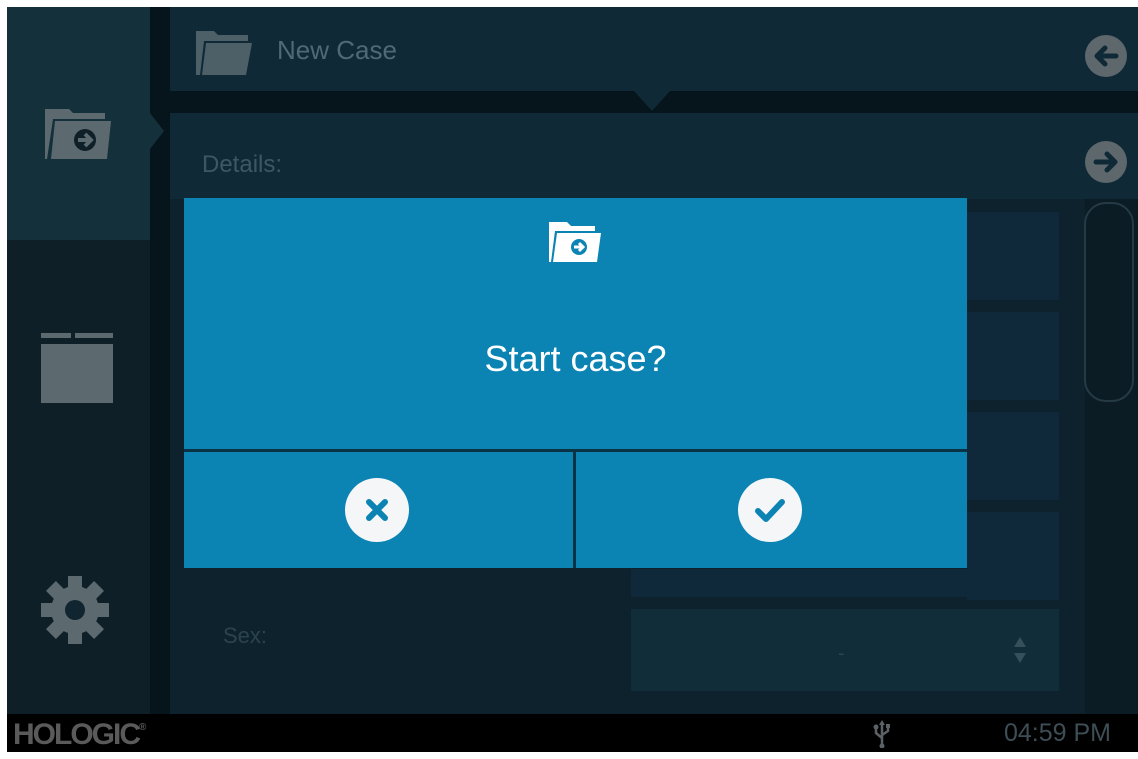 The height and width of the screenshot is (759, 1138). What do you see at coordinates (654, 156) in the screenshot?
I see `details-bar: Details:` at bounding box center [654, 156].